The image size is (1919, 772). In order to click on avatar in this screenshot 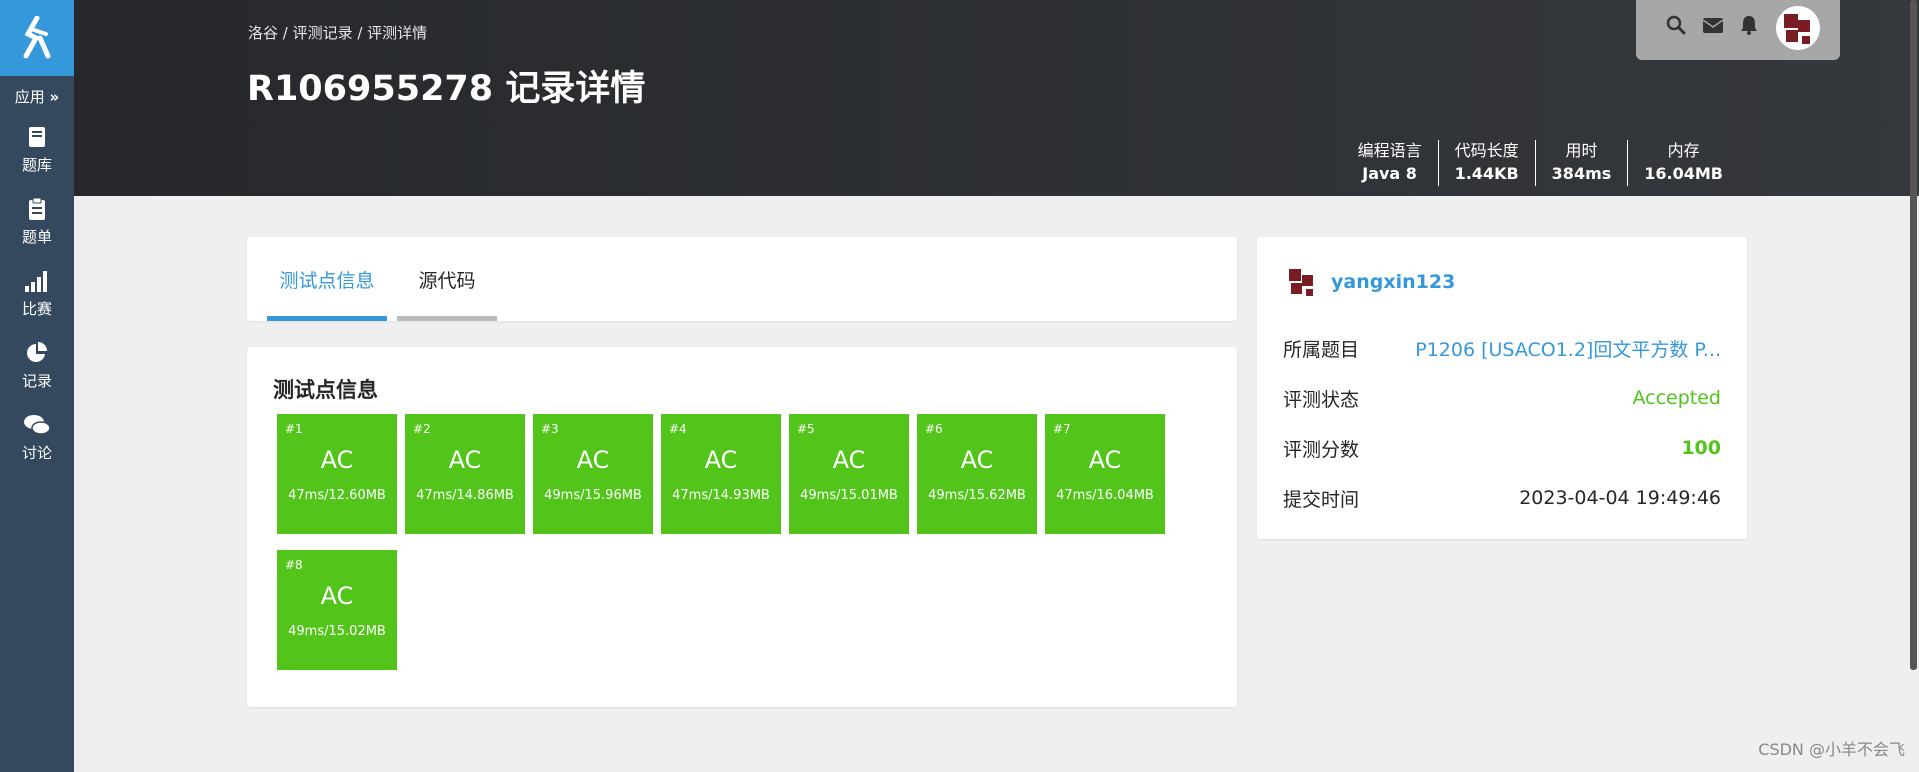, I will do `click(1798, 30)`.